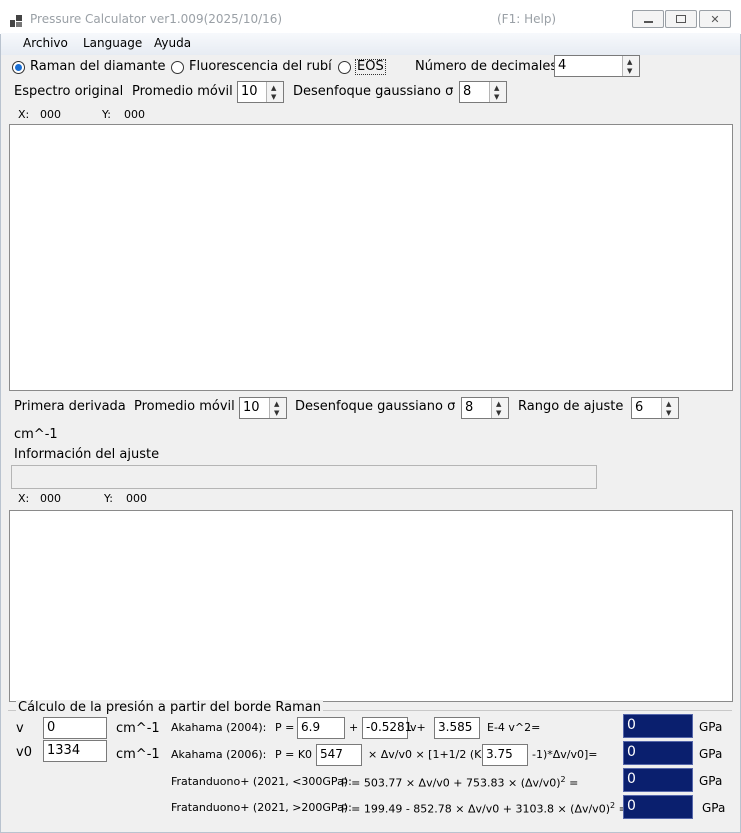 The width and height of the screenshot is (741, 833). I want to click on fit-info-box, so click(304, 477).